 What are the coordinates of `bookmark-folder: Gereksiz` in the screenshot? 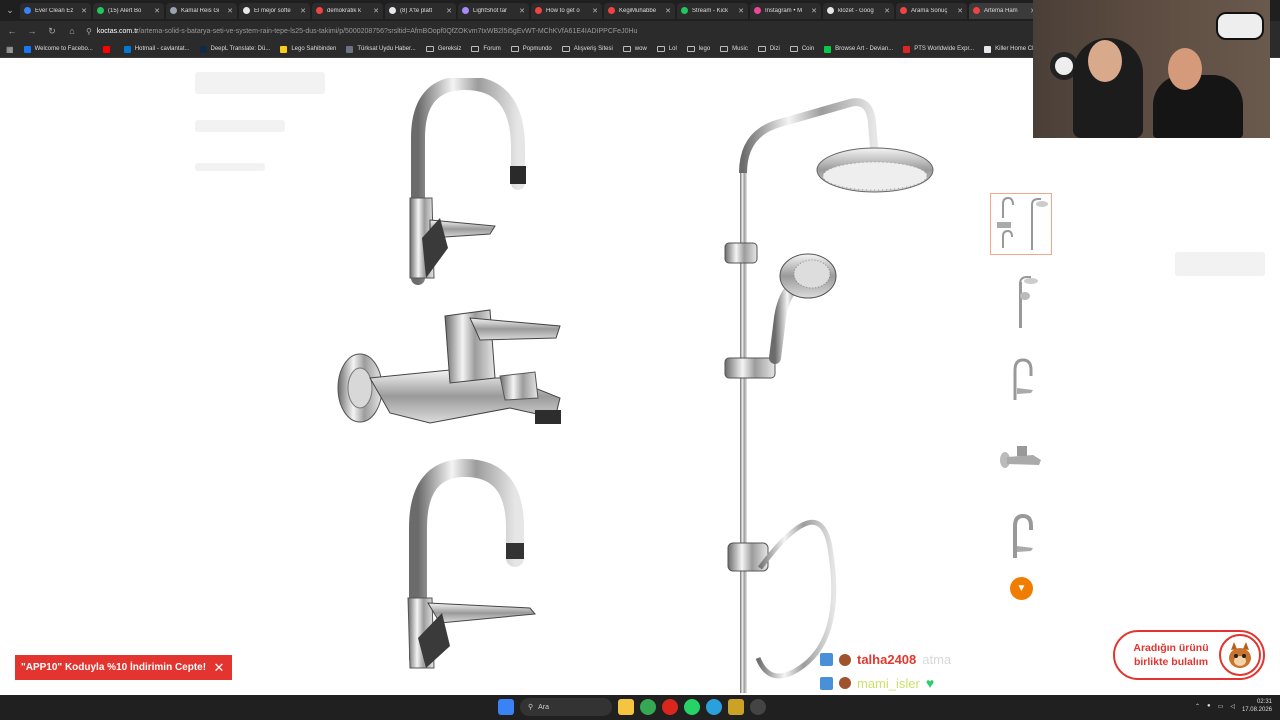 It's located at (443, 49).